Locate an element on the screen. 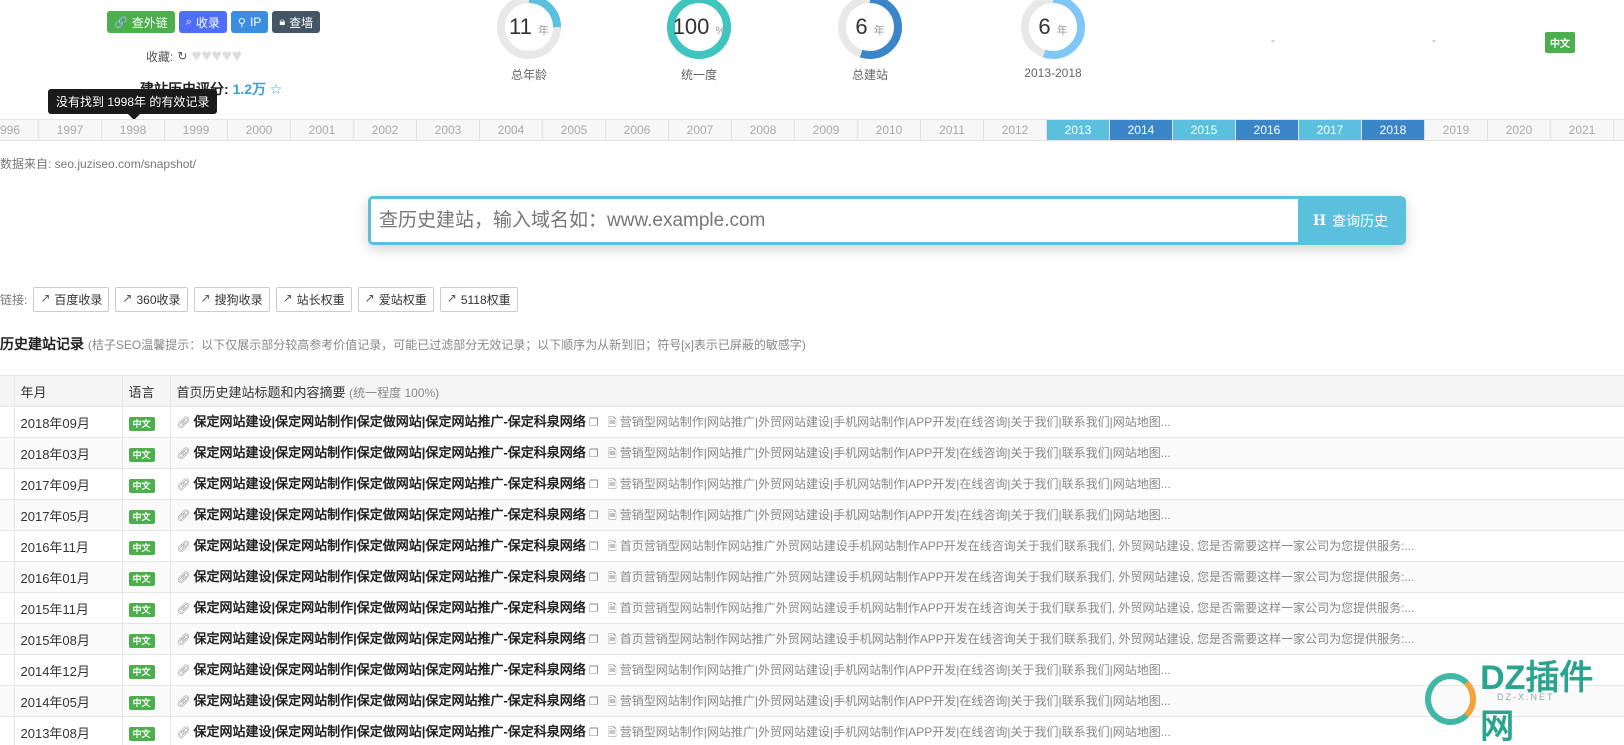  link-button-1: ↗ 百度收录 is located at coordinates (71, 299).